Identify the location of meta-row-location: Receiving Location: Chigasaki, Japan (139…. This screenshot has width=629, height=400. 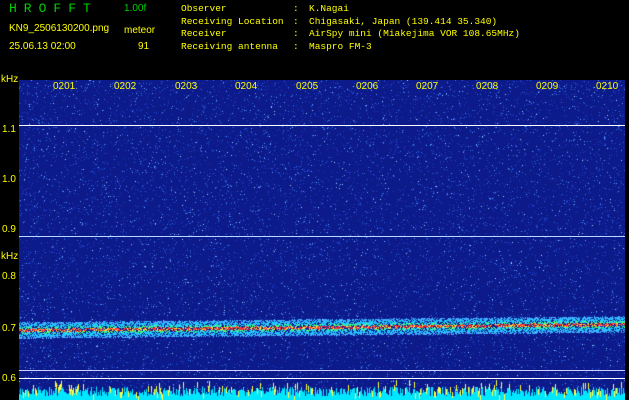
(339, 21).